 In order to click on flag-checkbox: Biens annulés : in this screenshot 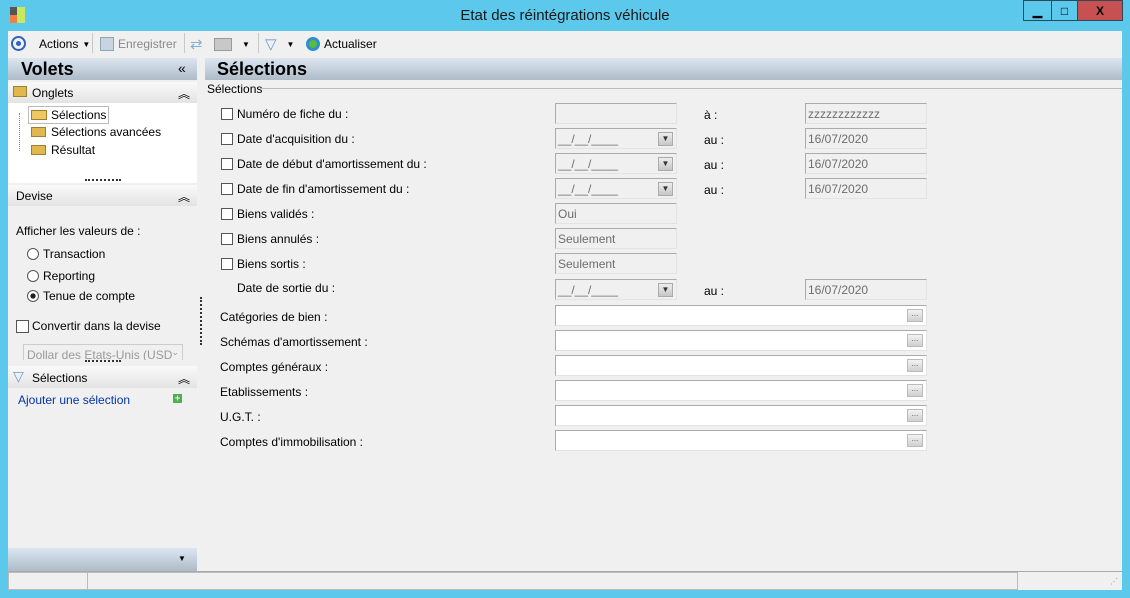, I will do `click(270, 239)`.